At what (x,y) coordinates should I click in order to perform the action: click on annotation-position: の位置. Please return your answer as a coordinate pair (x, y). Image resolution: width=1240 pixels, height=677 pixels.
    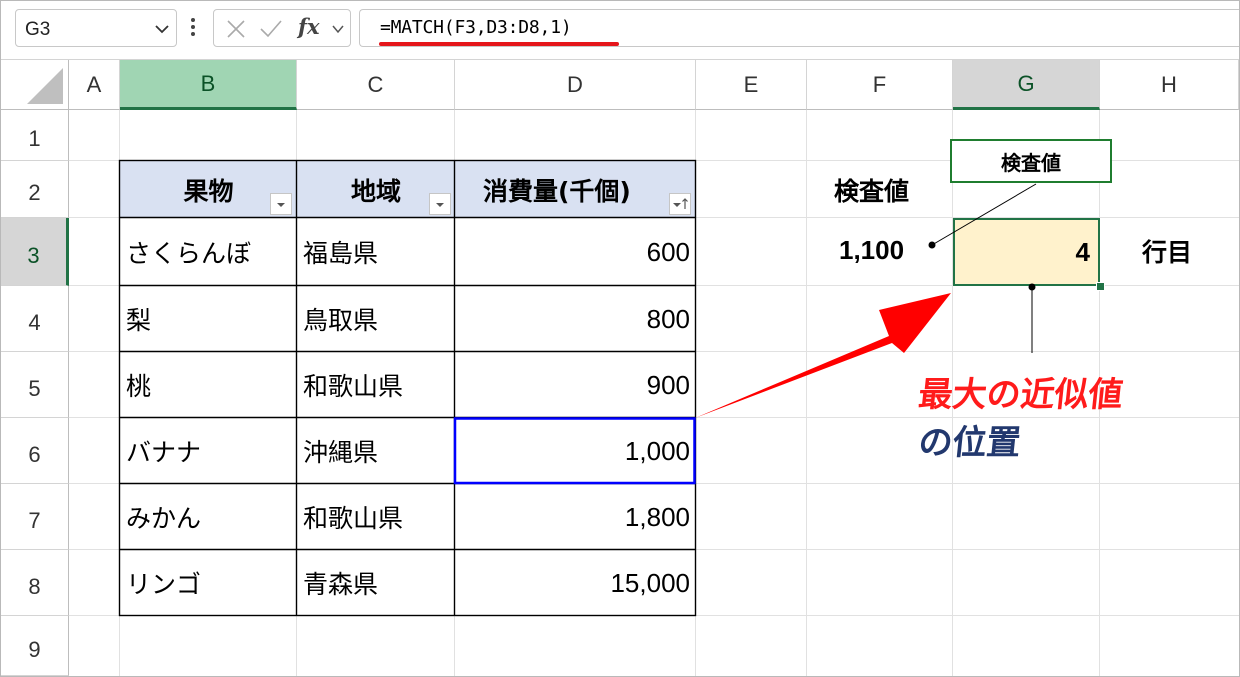
    Looking at the image, I should click on (969, 443).